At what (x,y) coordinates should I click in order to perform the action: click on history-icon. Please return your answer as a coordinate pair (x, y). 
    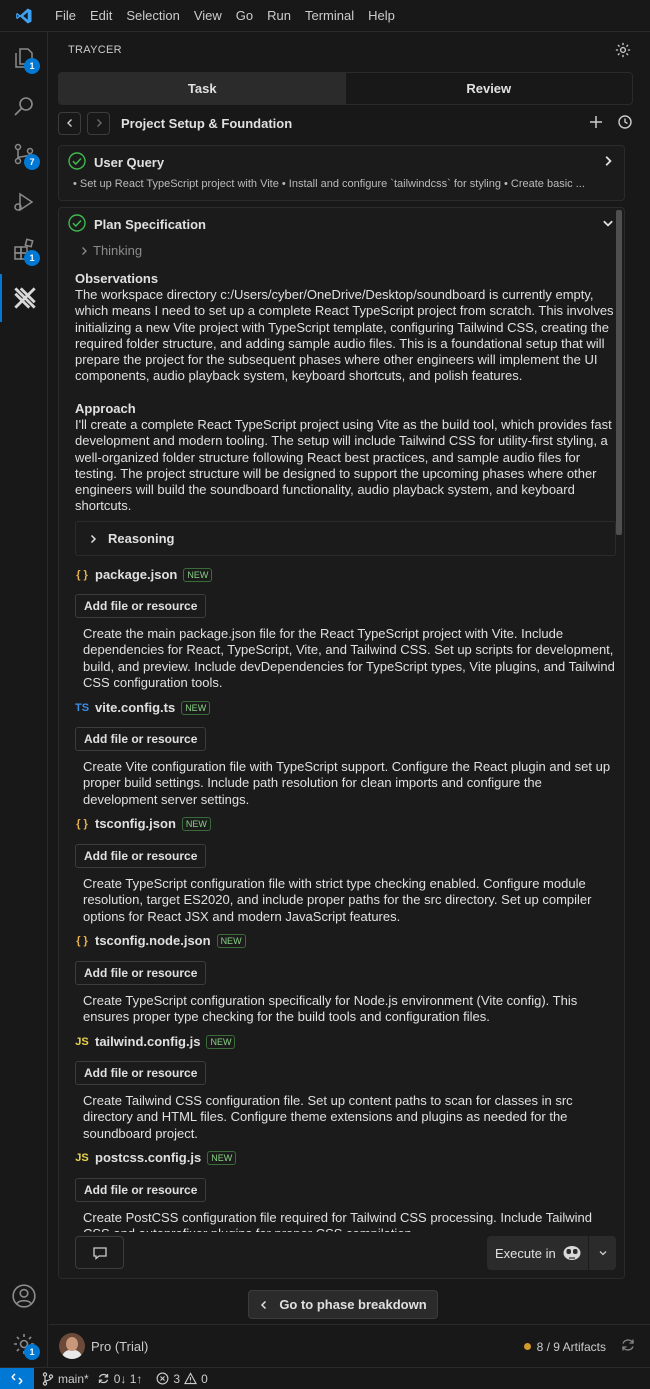
    Looking at the image, I should click on (625, 123).